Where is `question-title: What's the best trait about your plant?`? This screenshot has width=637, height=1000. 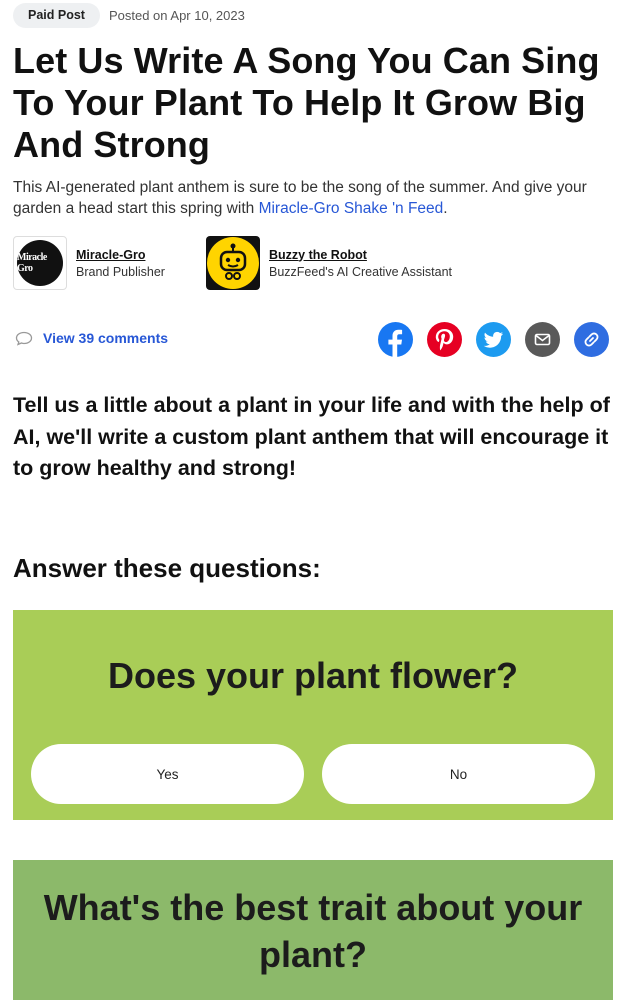
question-title: What's the best trait about your plant? is located at coordinates (313, 931).